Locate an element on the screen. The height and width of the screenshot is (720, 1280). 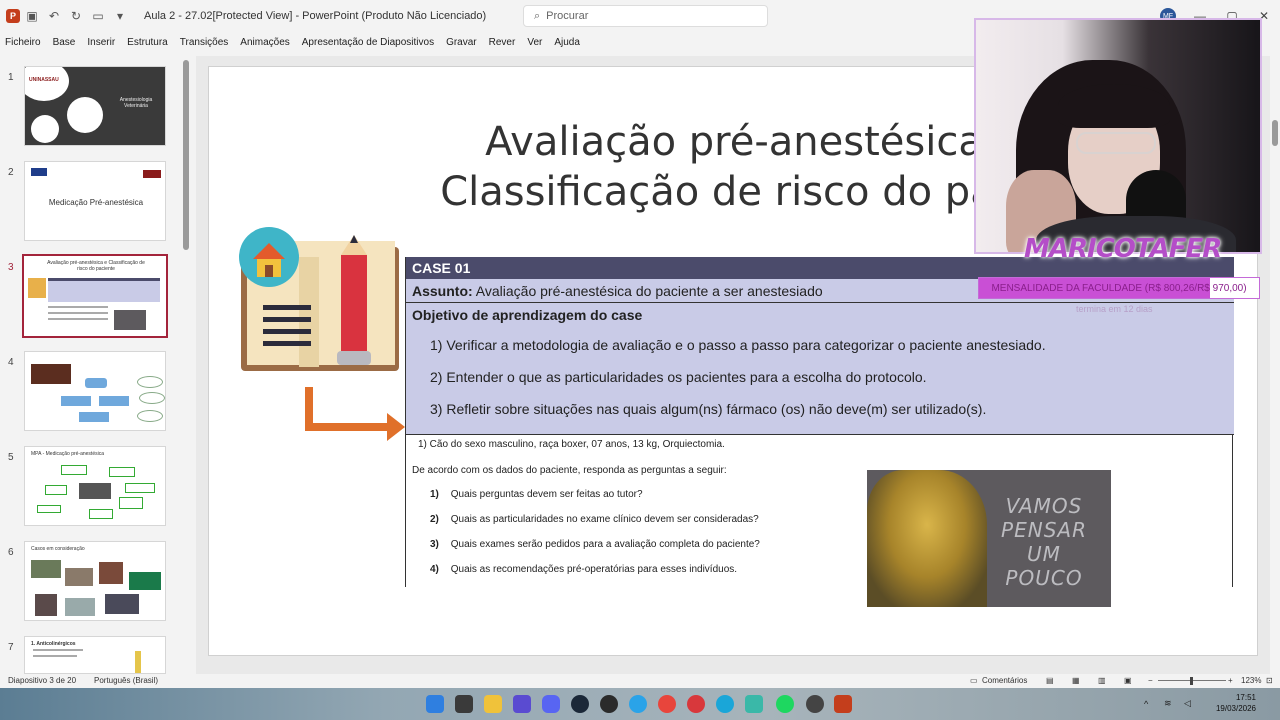
thinker-statue is located at coordinates (927, 538).